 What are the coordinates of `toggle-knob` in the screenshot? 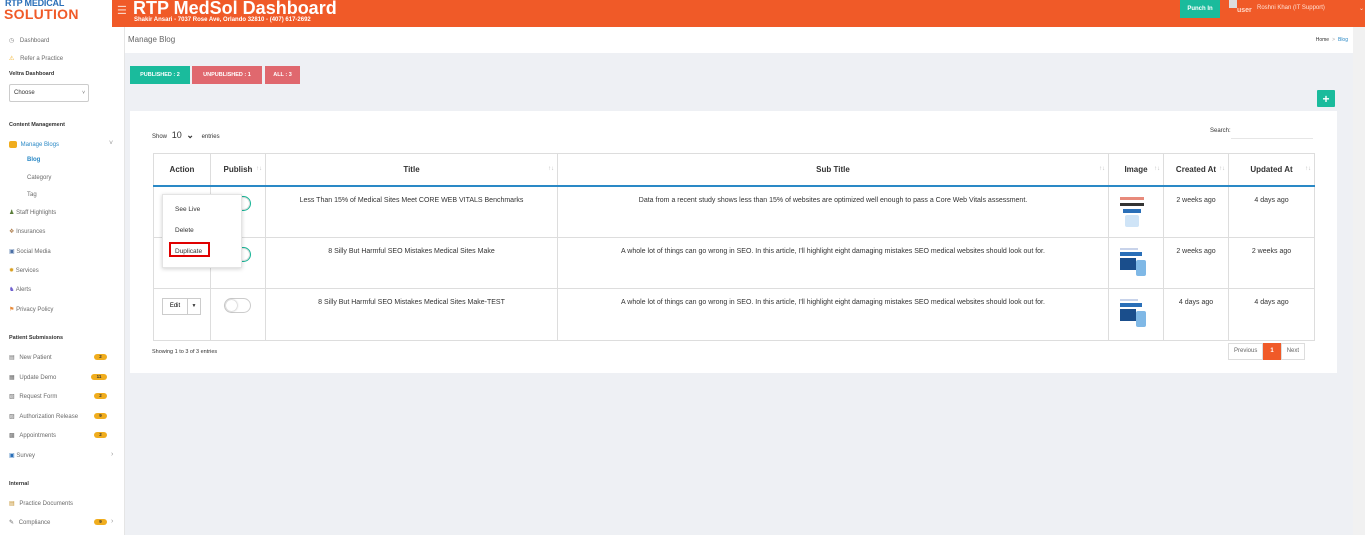 It's located at (231, 305).